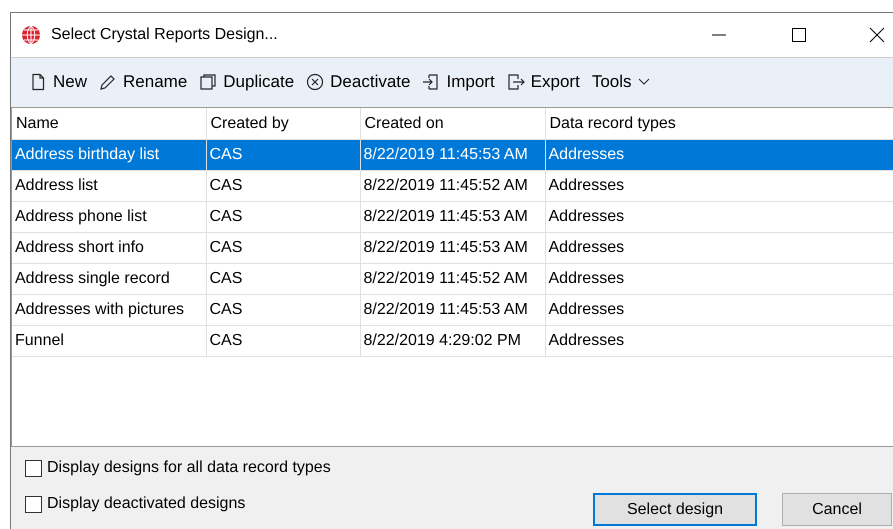 The image size is (893, 529). What do you see at coordinates (109, 341) in the screenshot?
I see `table-cell: Funnel` at bounding box center [109, 341].